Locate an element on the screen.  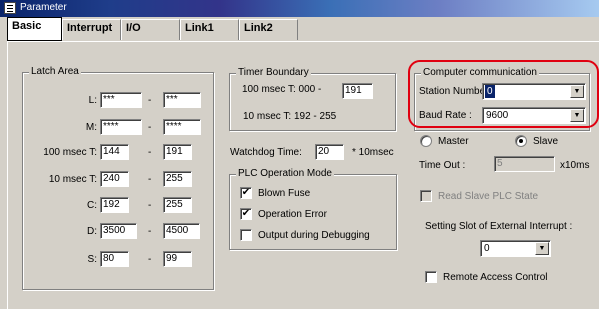
tab-basic: Basic is located at coordinates (34, 29).